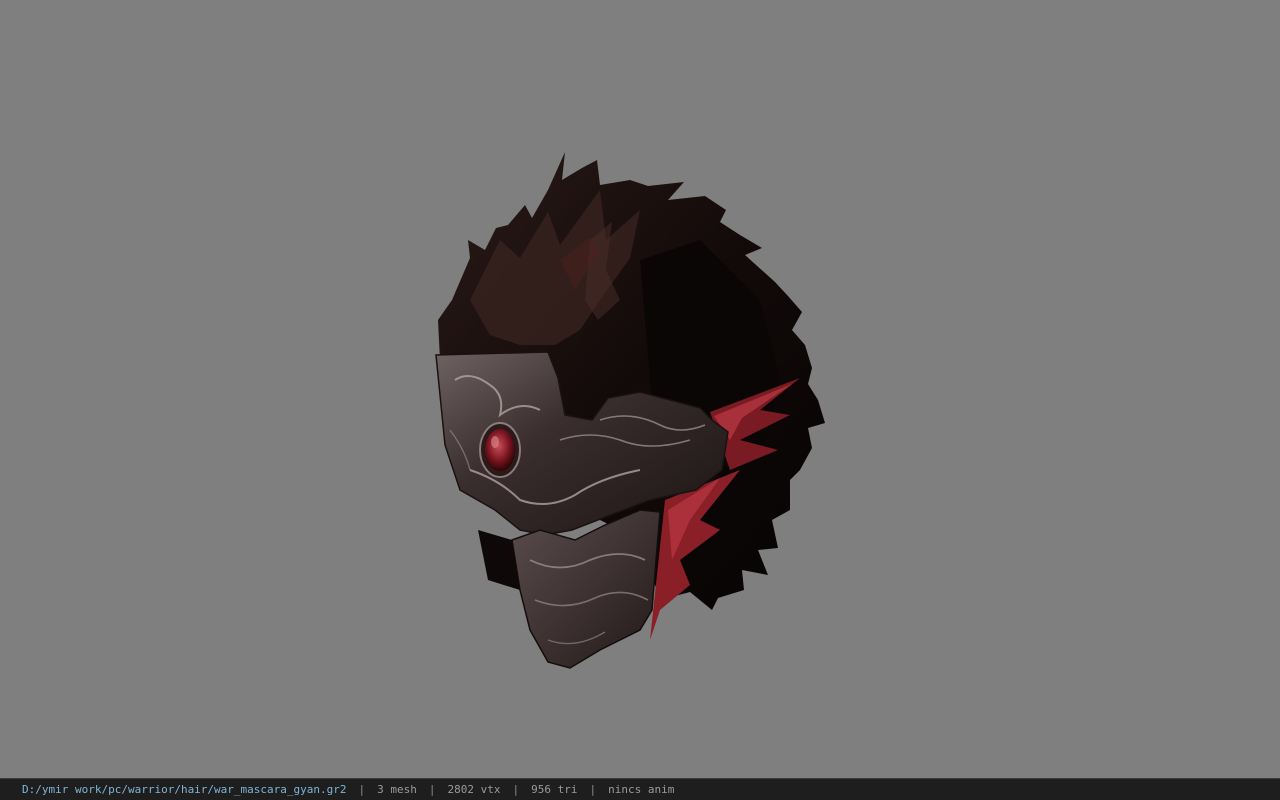 The width and height of the screenshot is (1280, 800). I want to click on vertex-count: 2802 vtx, so click(474, 789).